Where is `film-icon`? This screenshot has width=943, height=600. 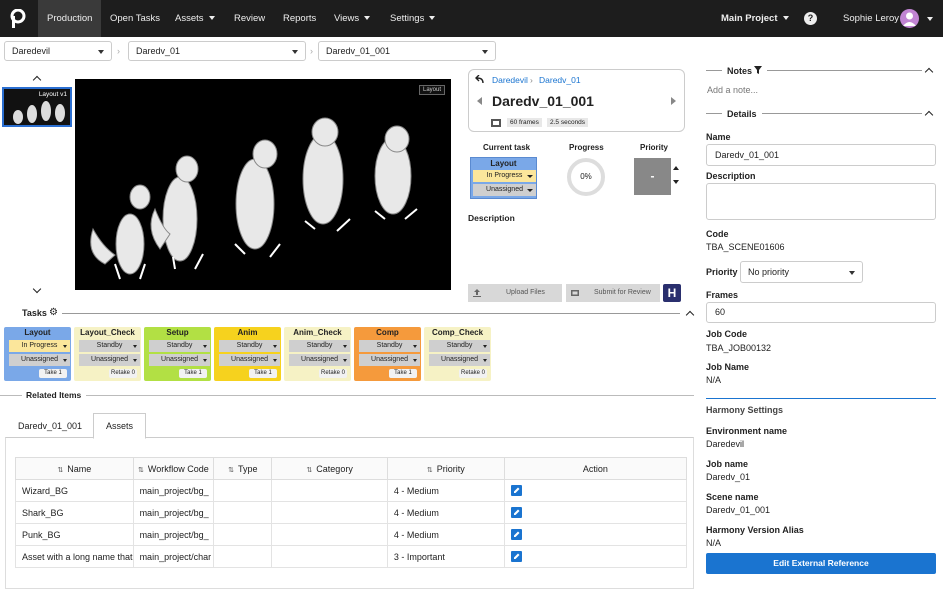 film-icon is located at coordinates (496, 123).